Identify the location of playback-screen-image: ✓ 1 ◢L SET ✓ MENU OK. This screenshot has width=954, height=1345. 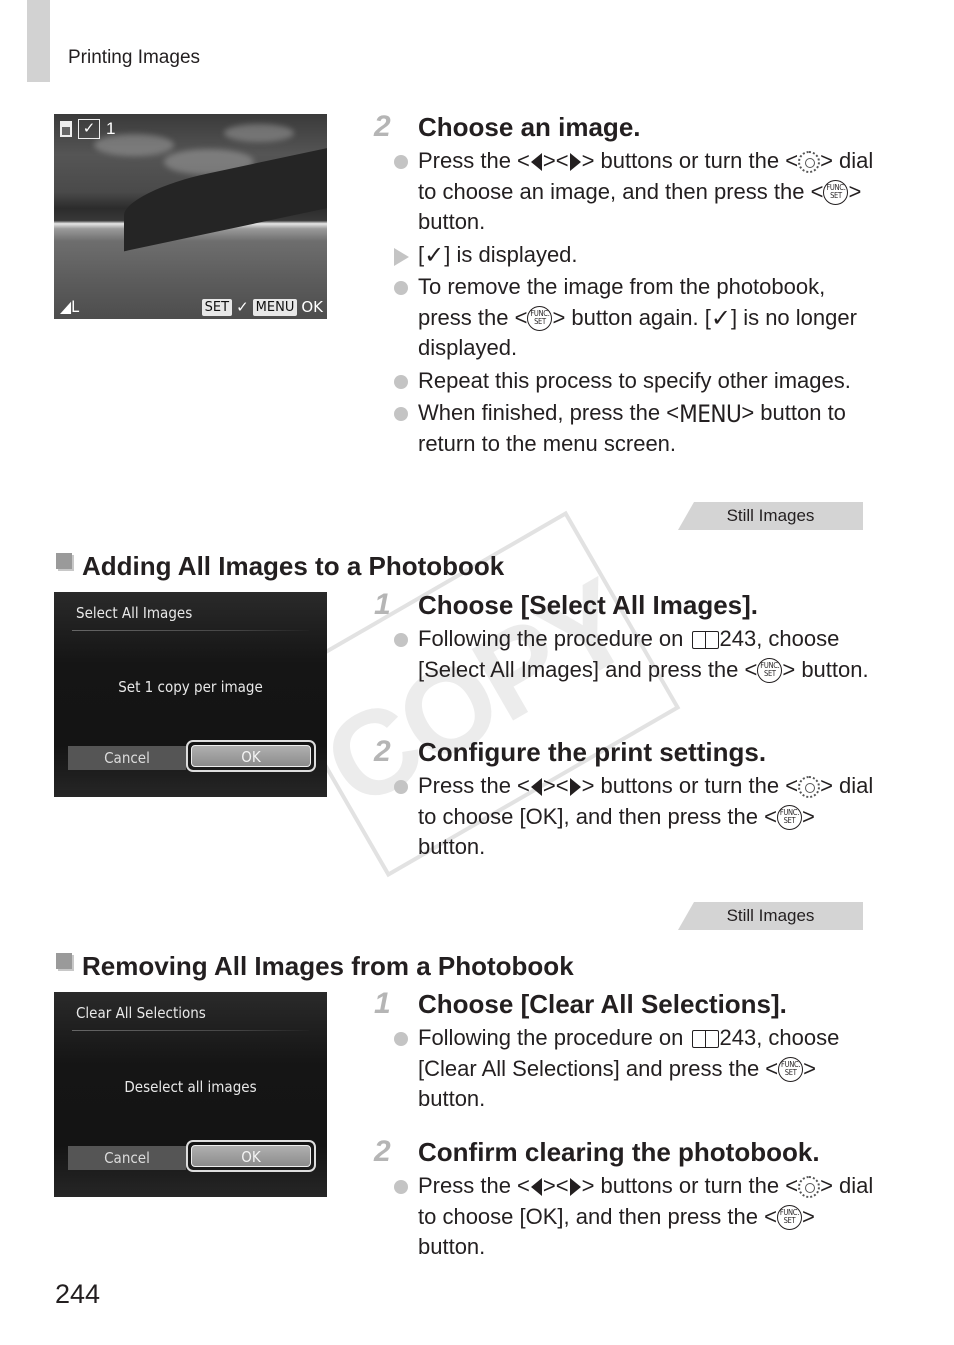
(190, 216).